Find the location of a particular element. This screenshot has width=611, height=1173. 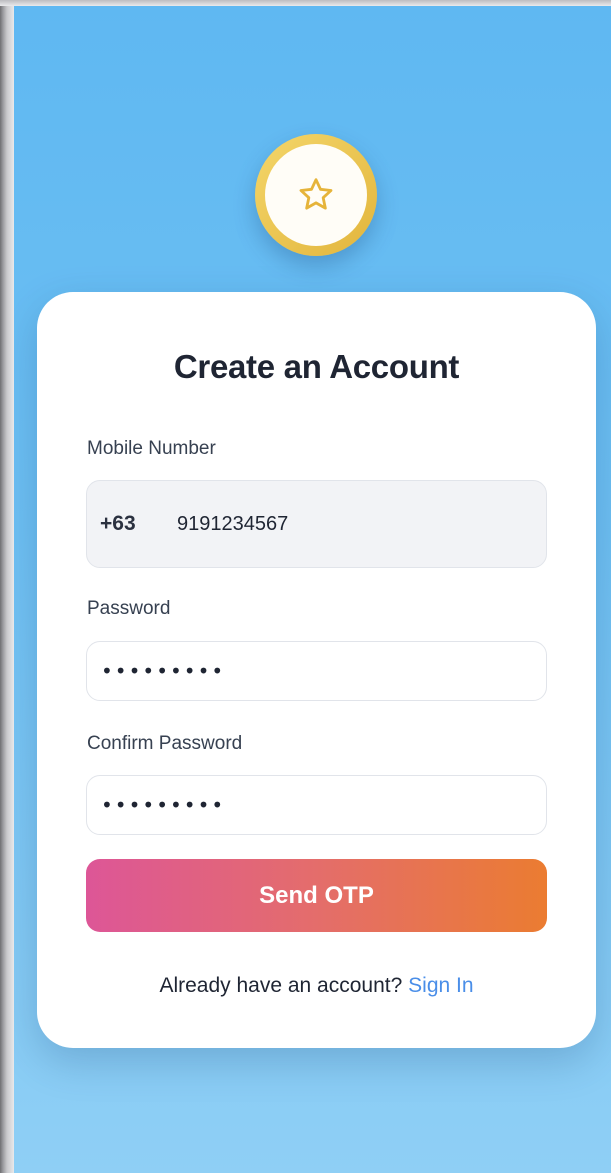

star-icon is located at coordinates (316, 194).